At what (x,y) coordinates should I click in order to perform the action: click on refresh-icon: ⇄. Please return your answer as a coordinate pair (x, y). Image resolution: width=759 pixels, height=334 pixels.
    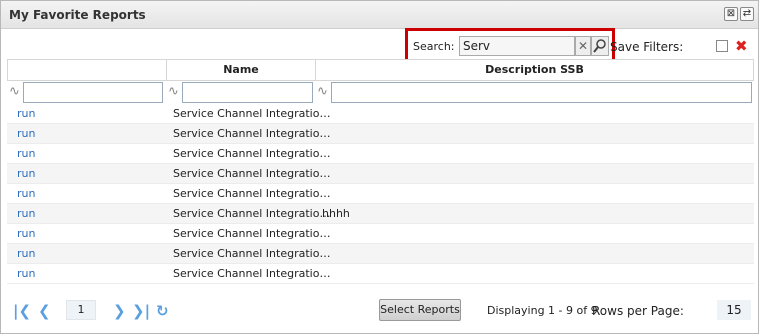
    Looking at the image, I should click on (747, 14).